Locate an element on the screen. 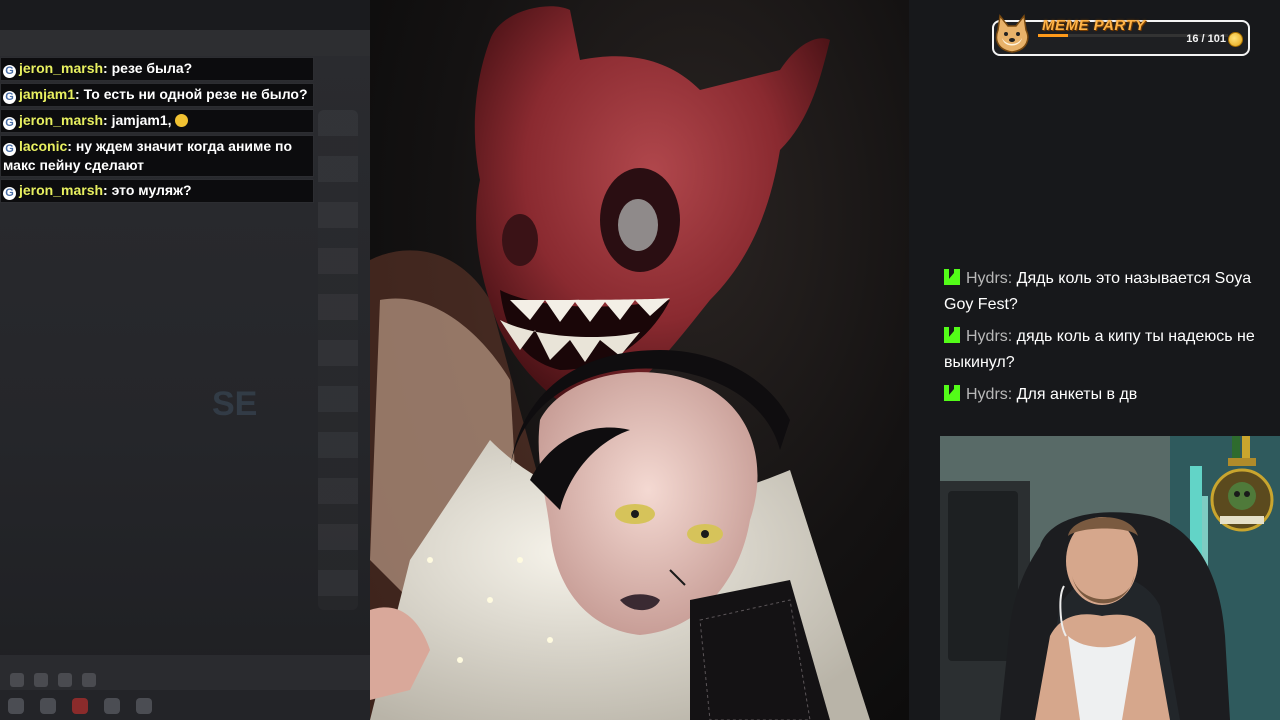 Image resolution: width=1280 pixels, height=720 pixels. play-icon is located at coordinates (17, 680).